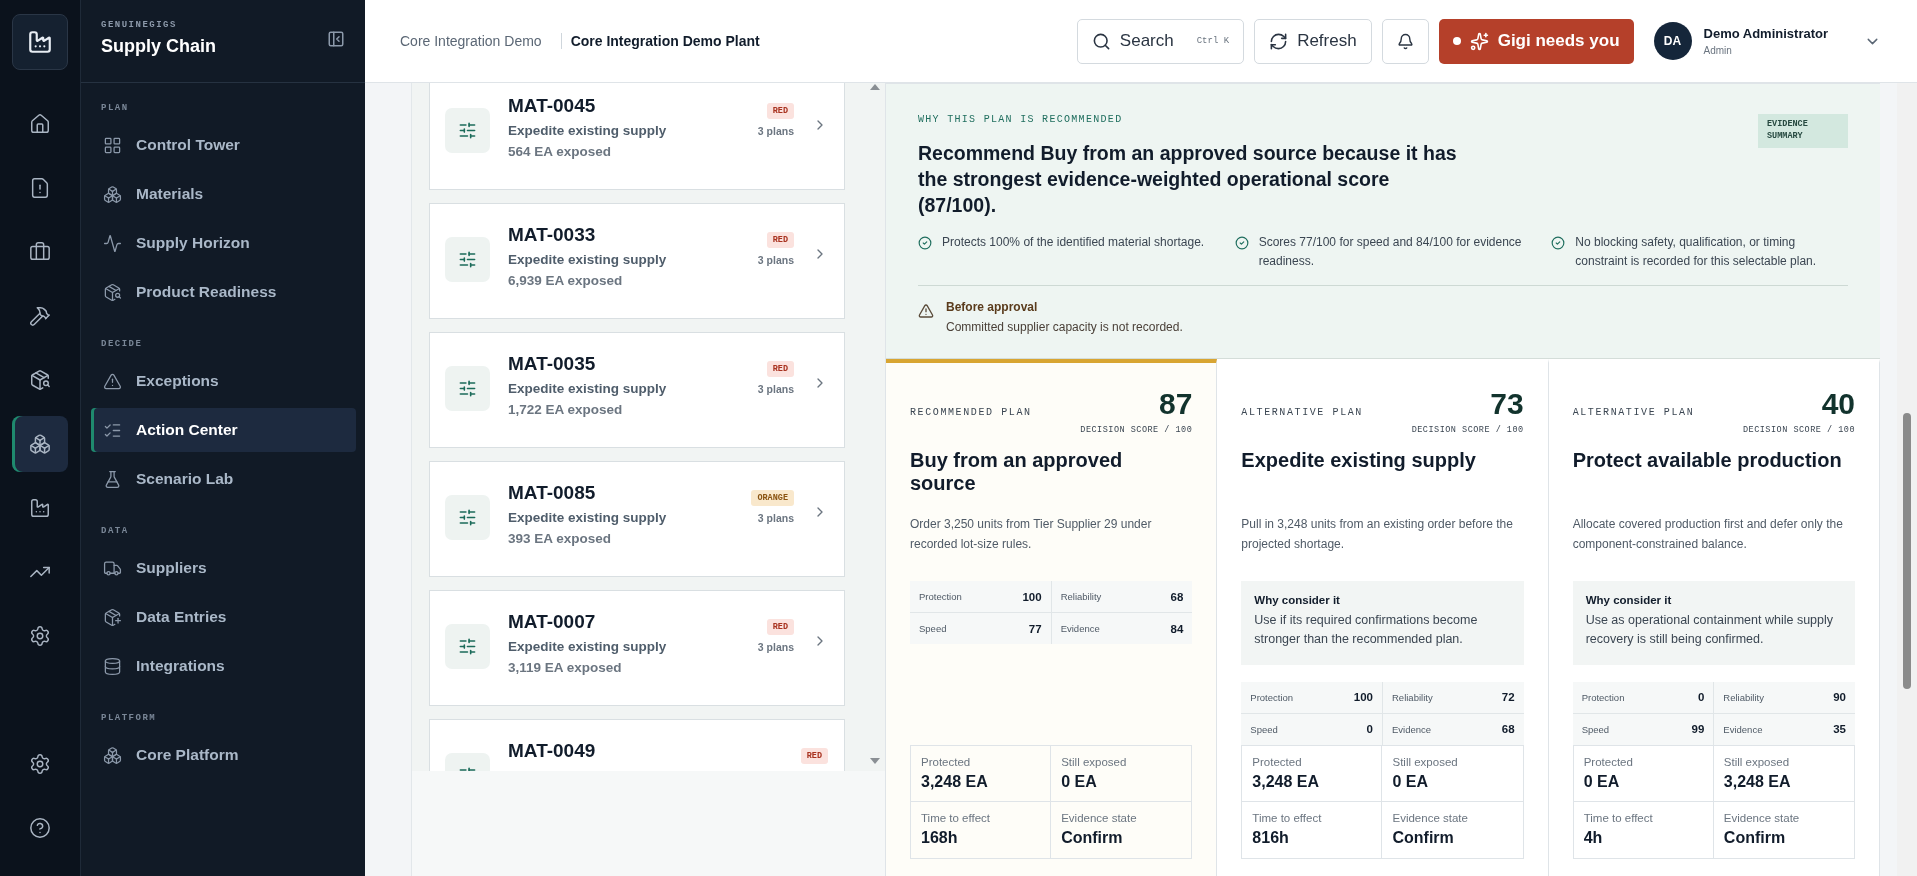 The width and height of the screenshot is (1917, 876). Describe the element at coordinates (223, 243) in the screenshot. I see `sidebar-item: Supply Horizon` at that location.